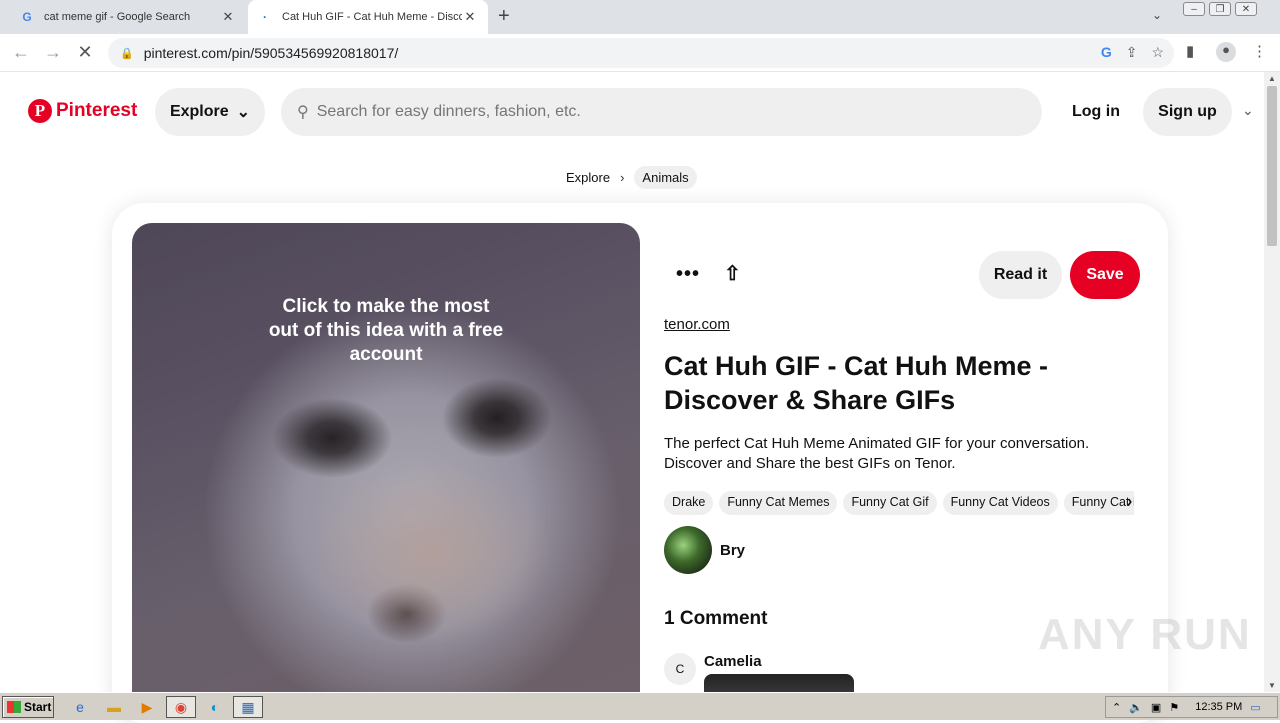 This screenshot has height=723, width=1280. I want to click on more-options-icon: •••, so click(688, 274).